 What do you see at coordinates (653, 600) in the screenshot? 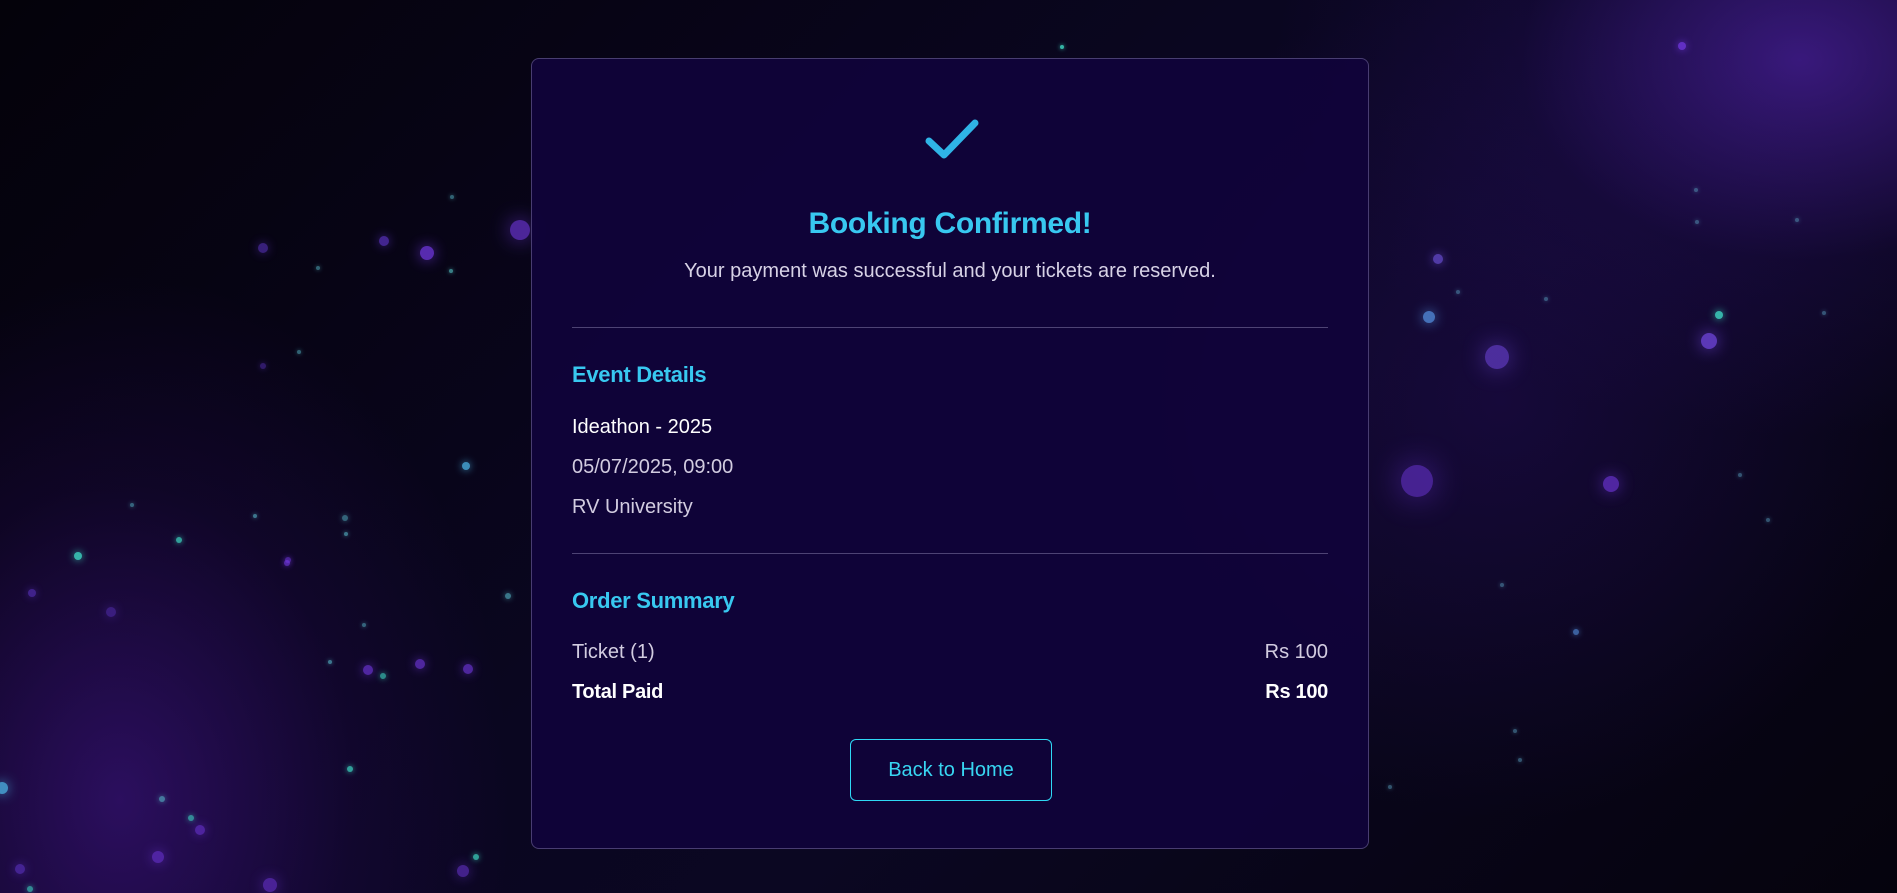
I see `order-summary-heading: Order Summary` at bounding box center [653, 600].